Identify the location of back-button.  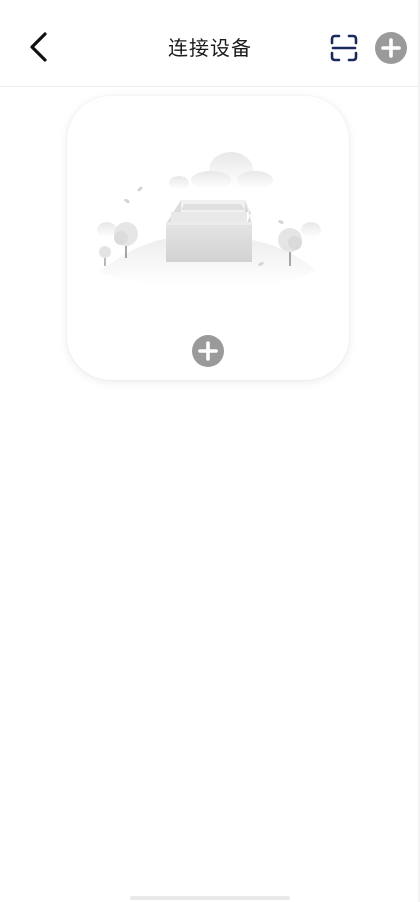
(39, 47).